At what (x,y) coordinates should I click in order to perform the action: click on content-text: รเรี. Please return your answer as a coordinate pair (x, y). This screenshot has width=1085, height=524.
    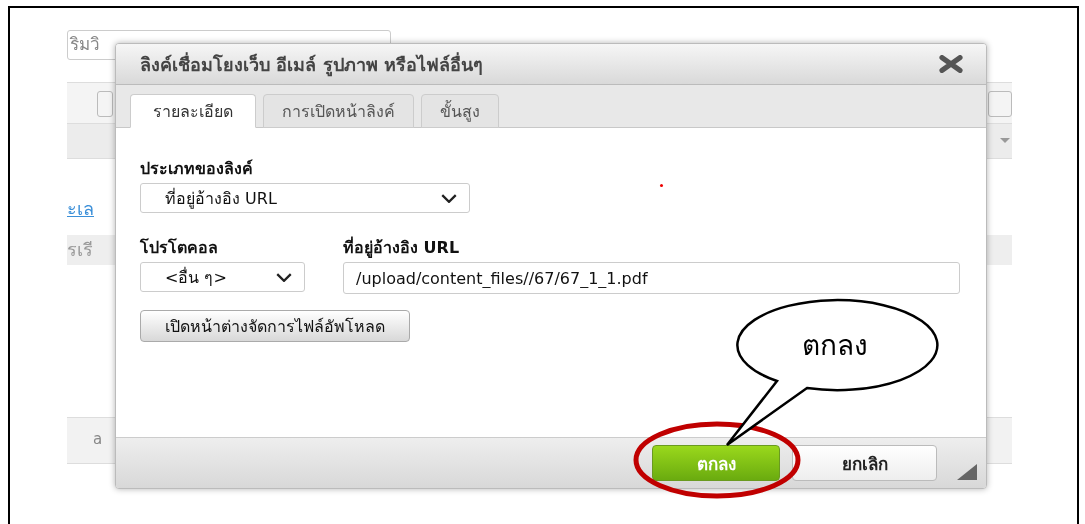
    Looking at the image, I should click on (80, 249).